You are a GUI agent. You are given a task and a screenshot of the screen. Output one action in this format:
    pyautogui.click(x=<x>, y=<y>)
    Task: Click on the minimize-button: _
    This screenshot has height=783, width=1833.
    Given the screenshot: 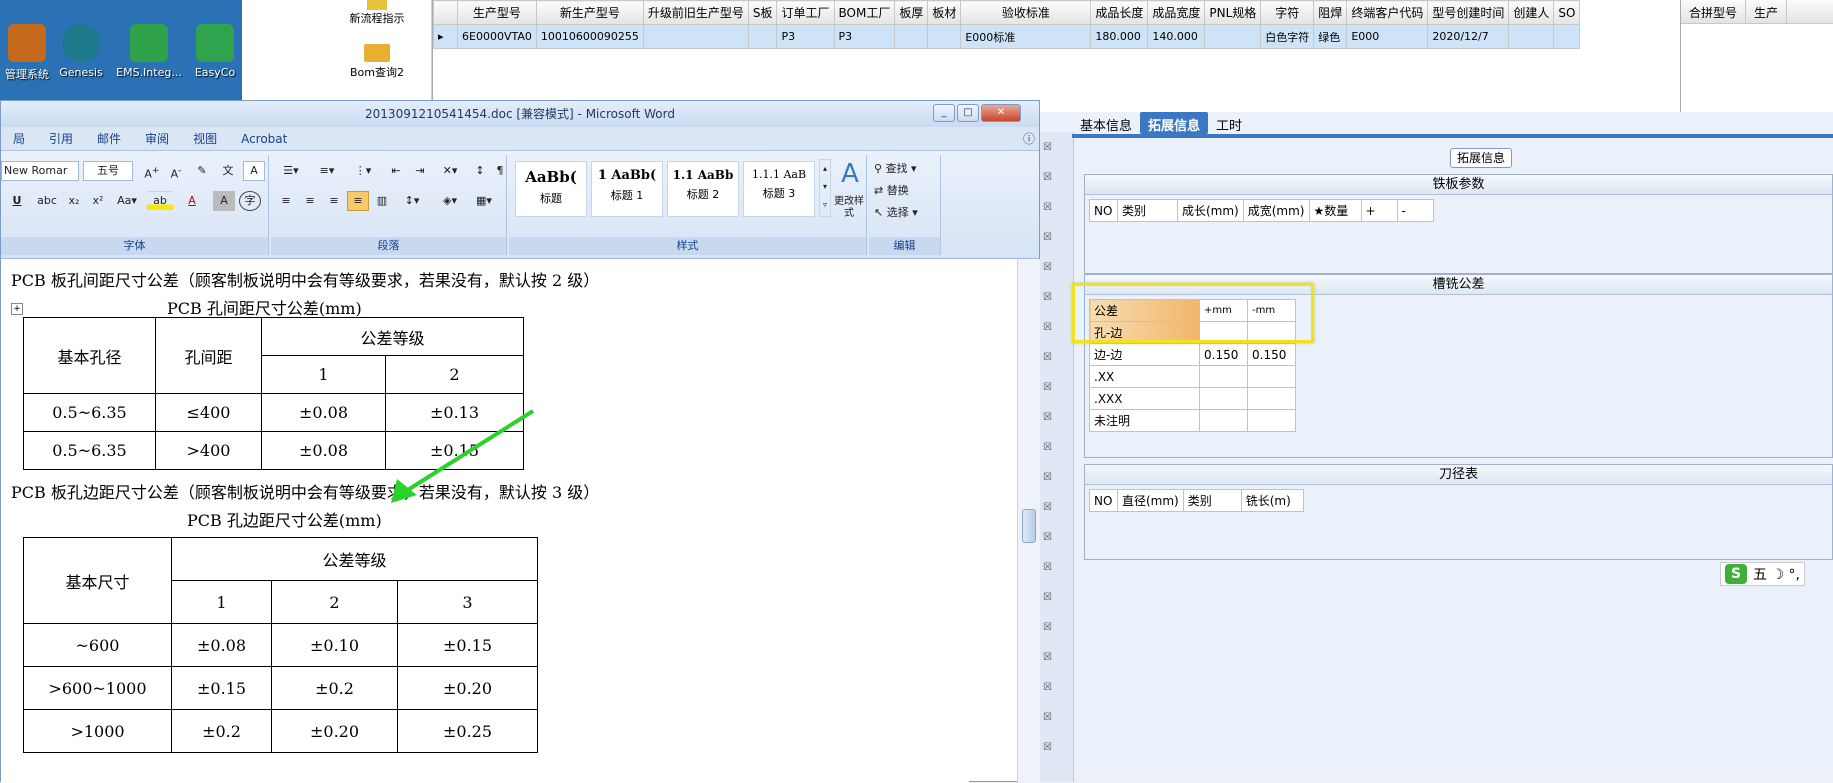 What is the action you would take?
    pyautogui.click(x=944, y=113)
    